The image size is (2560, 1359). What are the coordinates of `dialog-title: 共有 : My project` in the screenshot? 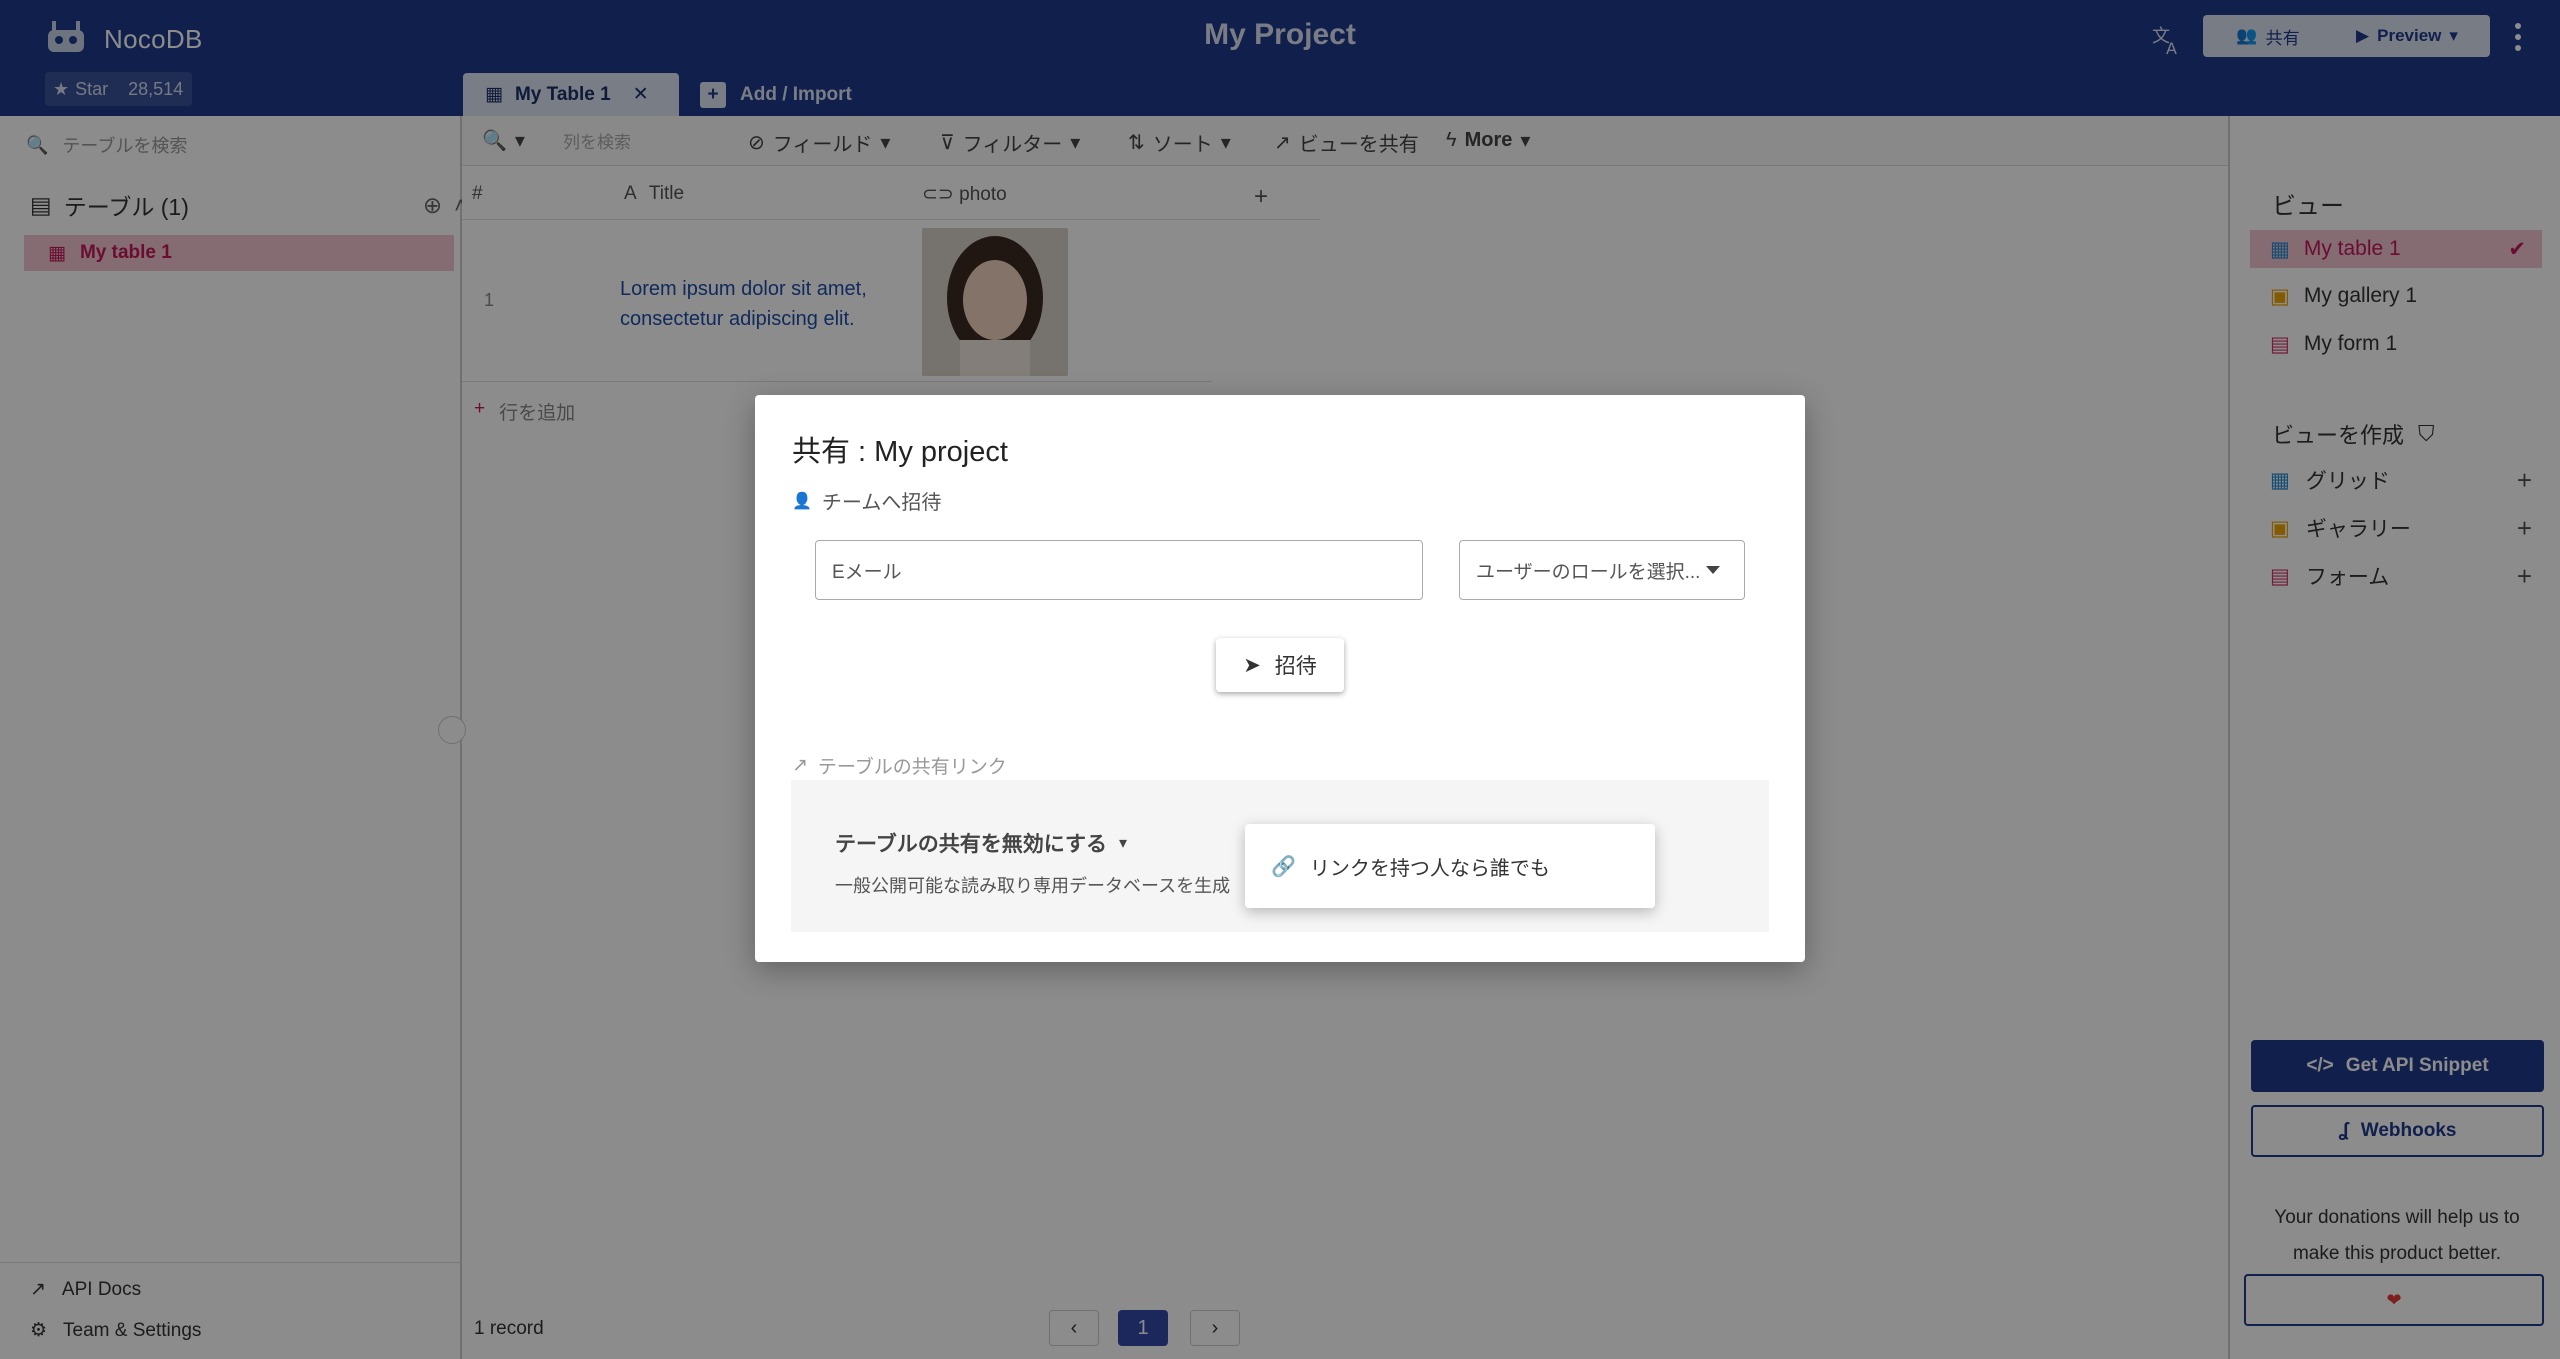 It's located at (900, 452).